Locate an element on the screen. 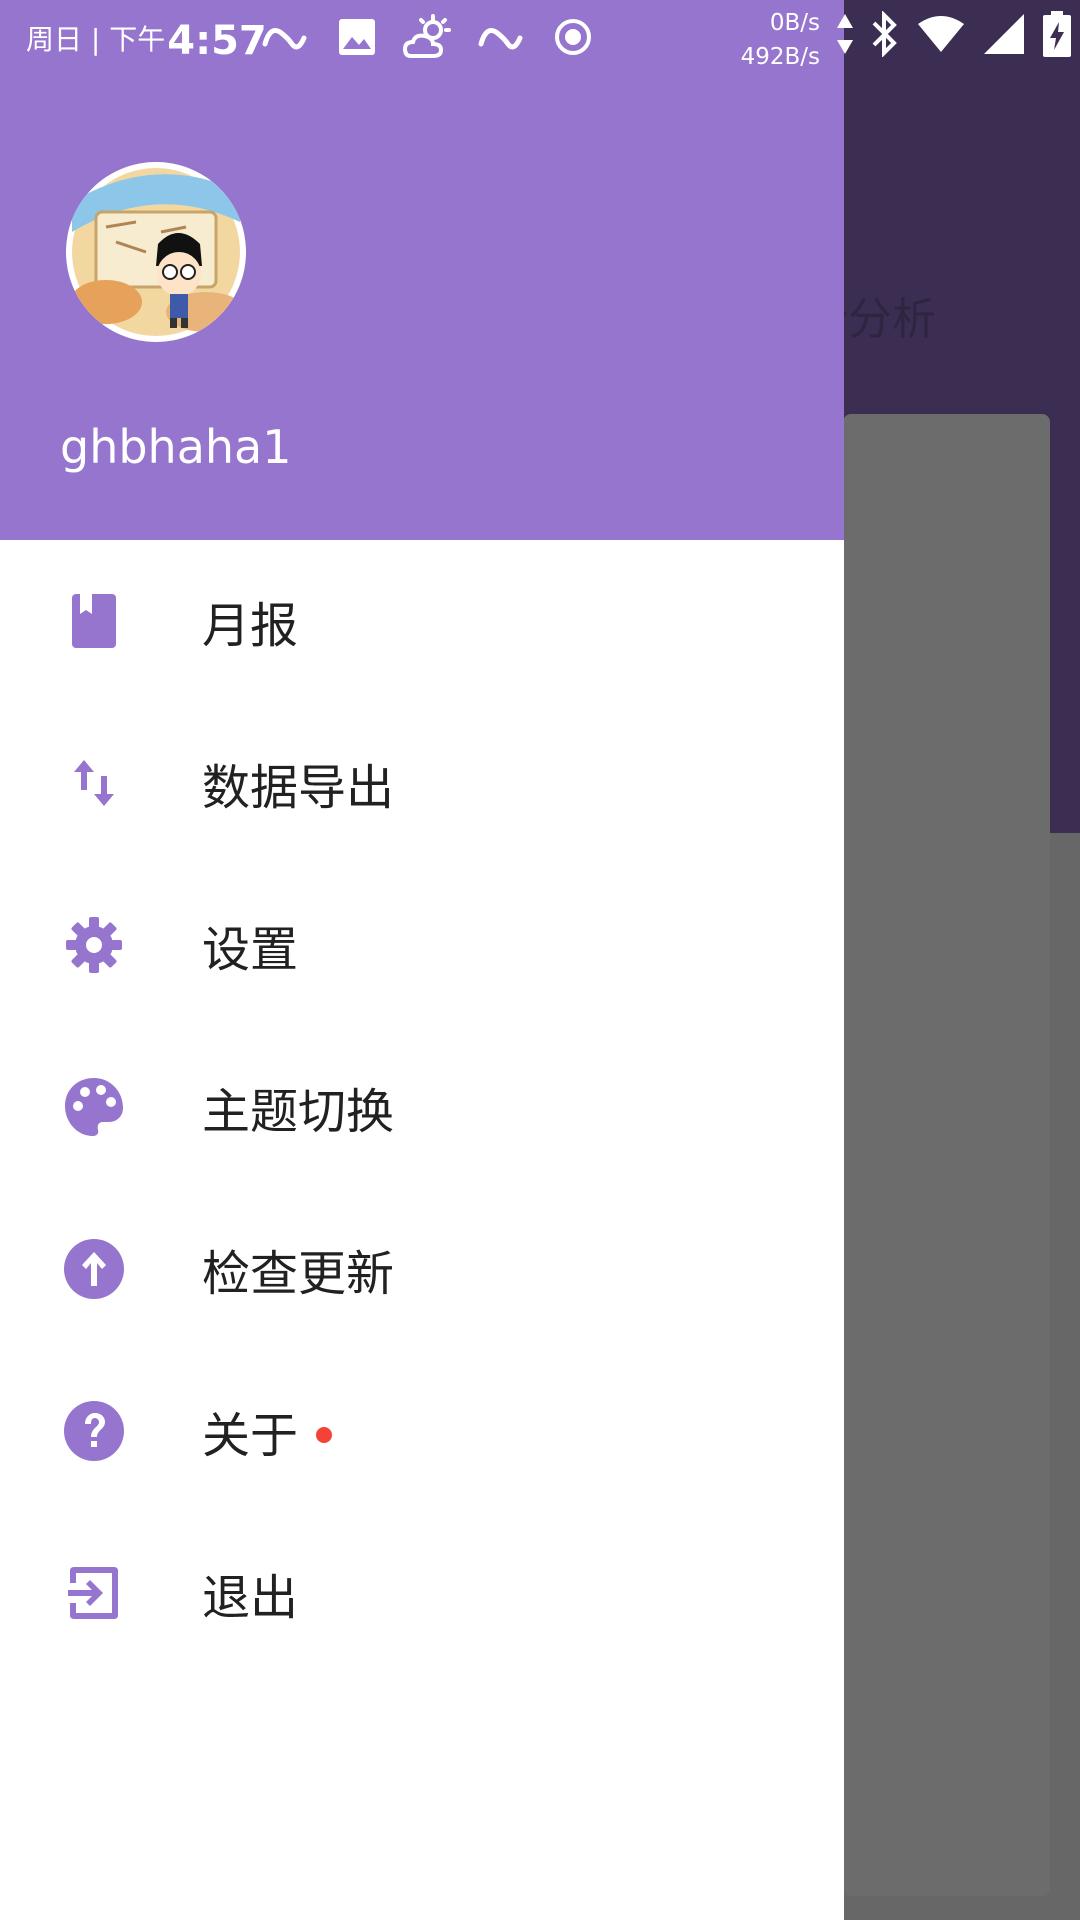 This screenshot has height=1920, width=1080. bookmark-icon is located at coordinates (94, 621).